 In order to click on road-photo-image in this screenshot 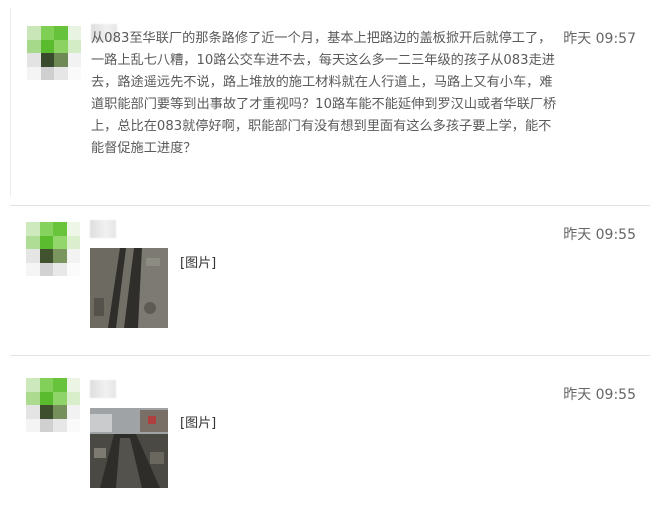, I will do `click(129, 288)`.